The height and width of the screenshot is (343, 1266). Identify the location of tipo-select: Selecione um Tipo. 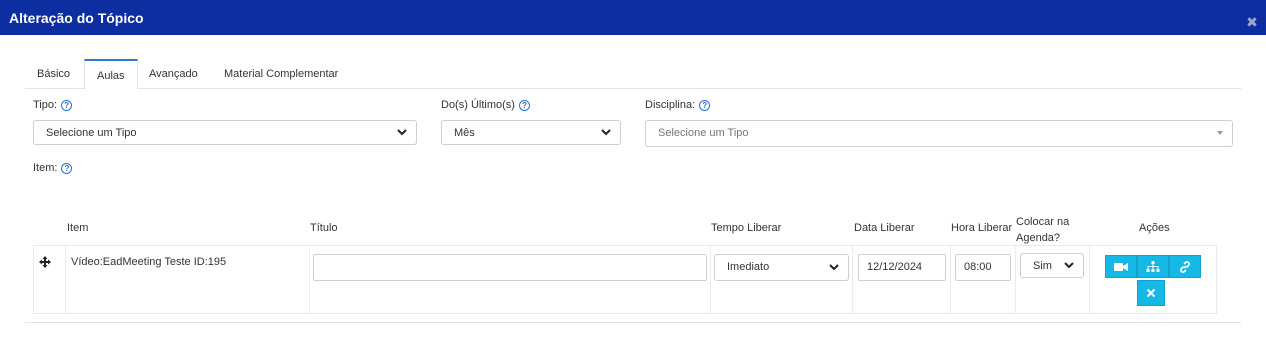
(225, 132).